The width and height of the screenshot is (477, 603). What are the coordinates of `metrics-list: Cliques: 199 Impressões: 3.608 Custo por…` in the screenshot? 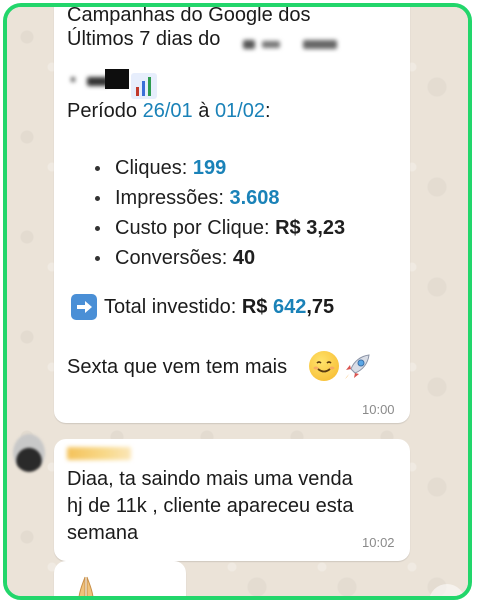 It's located at (218, 213).